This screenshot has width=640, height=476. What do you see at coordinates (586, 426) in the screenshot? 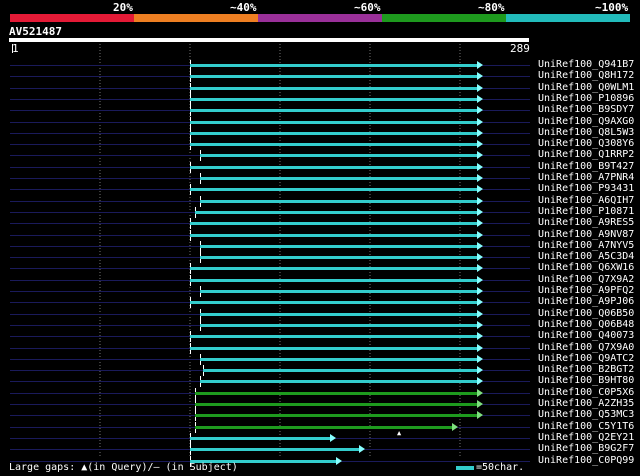
I see `hit-label: UniRef100_C5Y1T6` at bounding box center [586, 426].